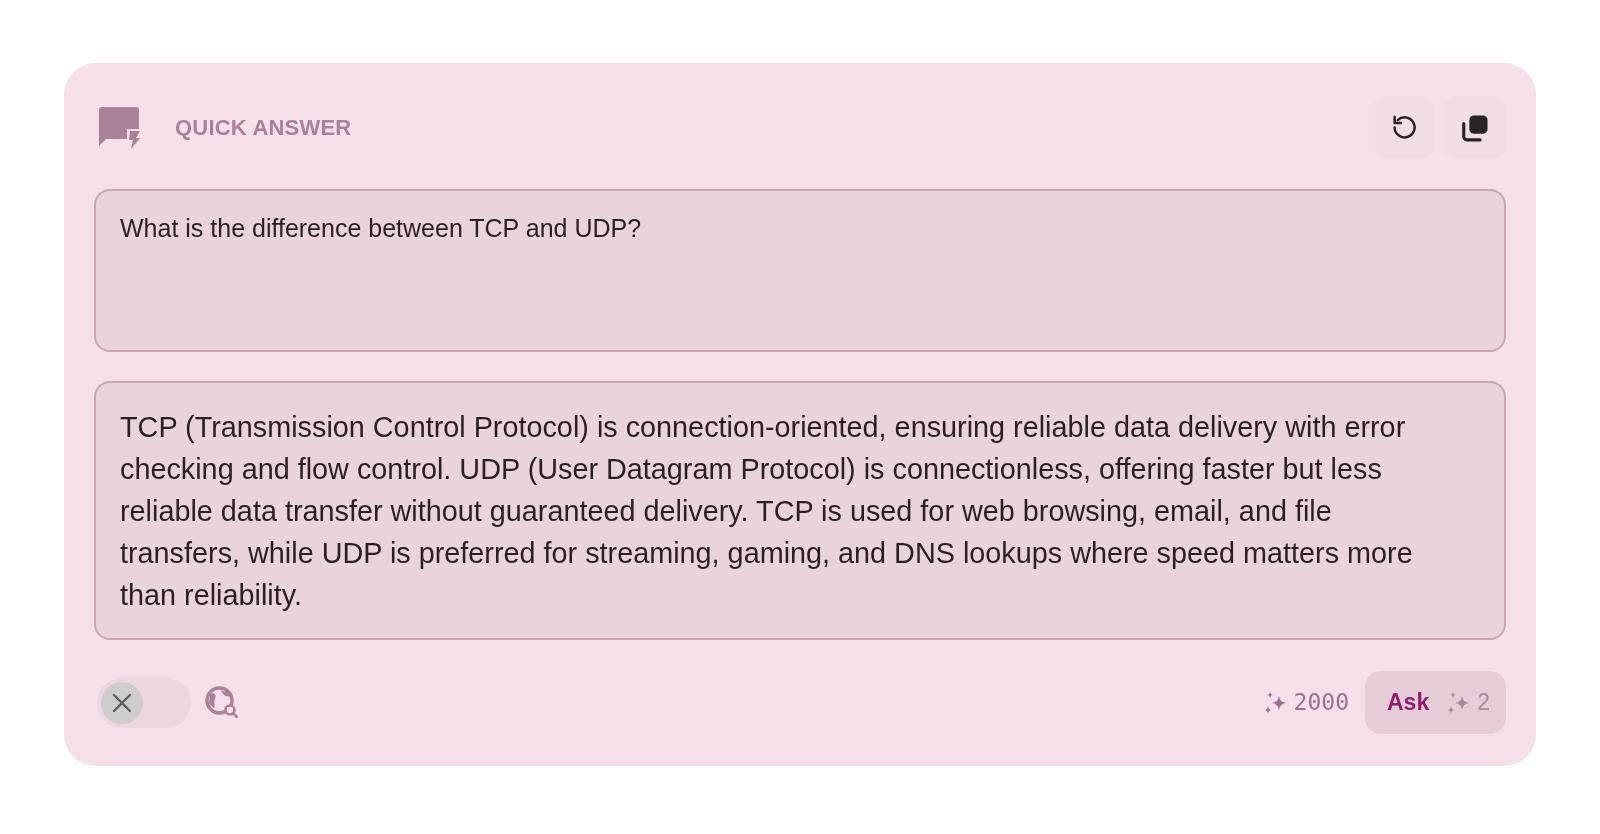 This screenshot has width=1600, height=834. What do you see at coordinates (1474, 127) in the screenshot?
I see `copy-button` at bounding box center [1474, 127].